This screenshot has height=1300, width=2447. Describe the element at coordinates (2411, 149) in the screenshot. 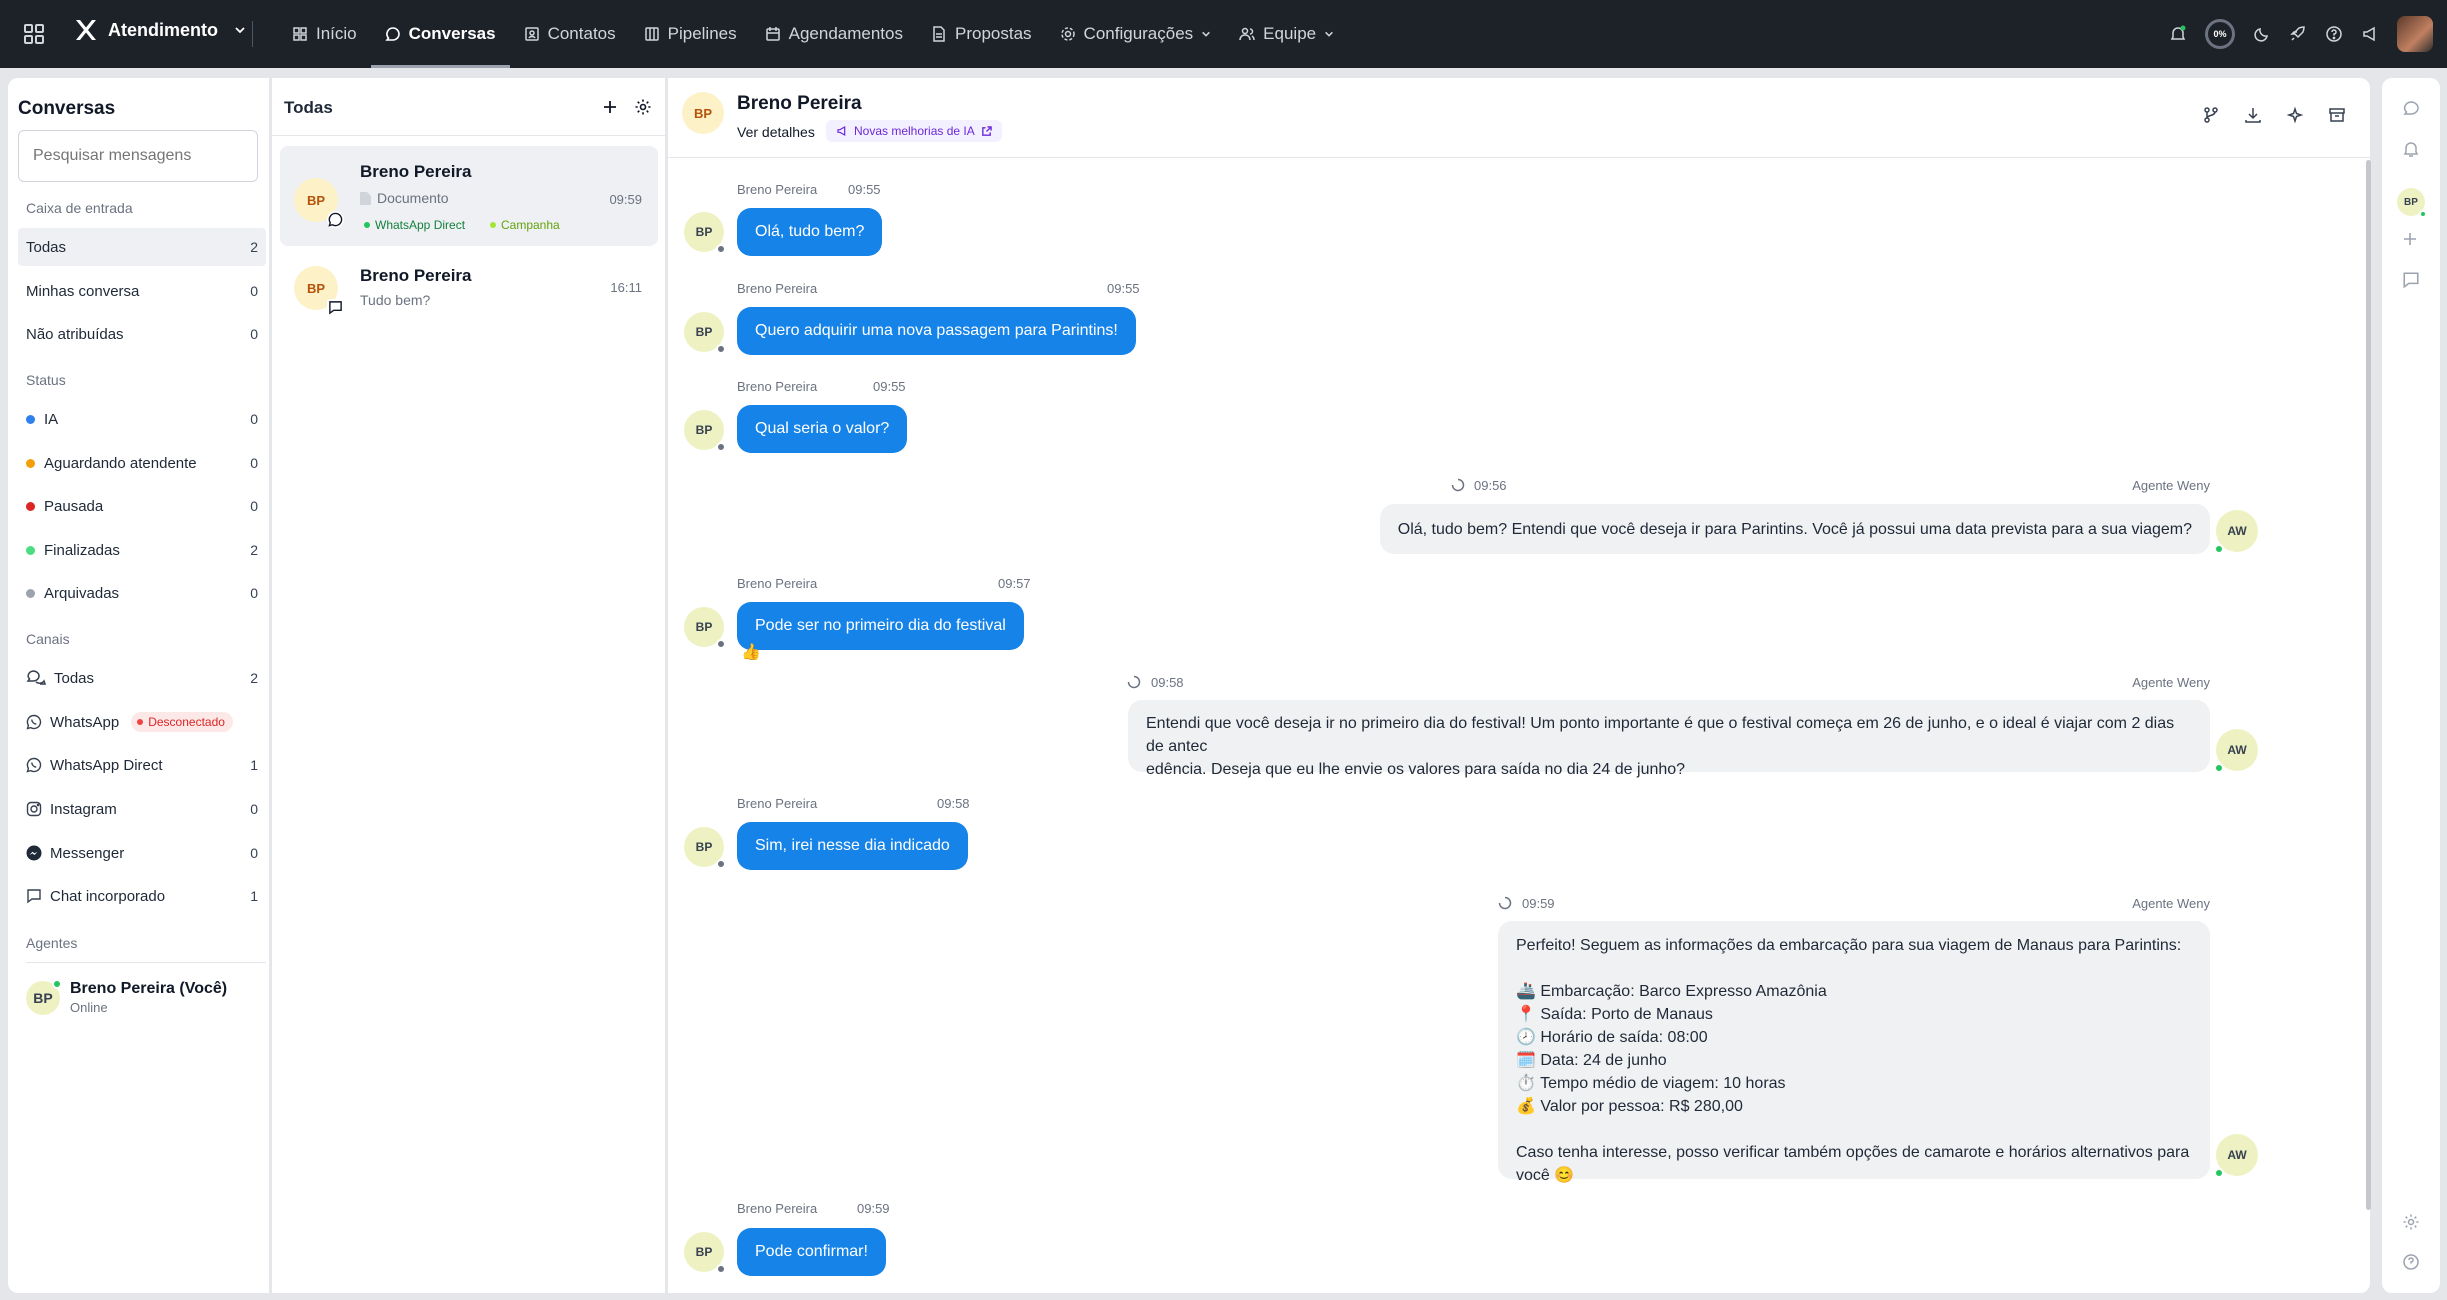

I see `bell-icon` at that location.